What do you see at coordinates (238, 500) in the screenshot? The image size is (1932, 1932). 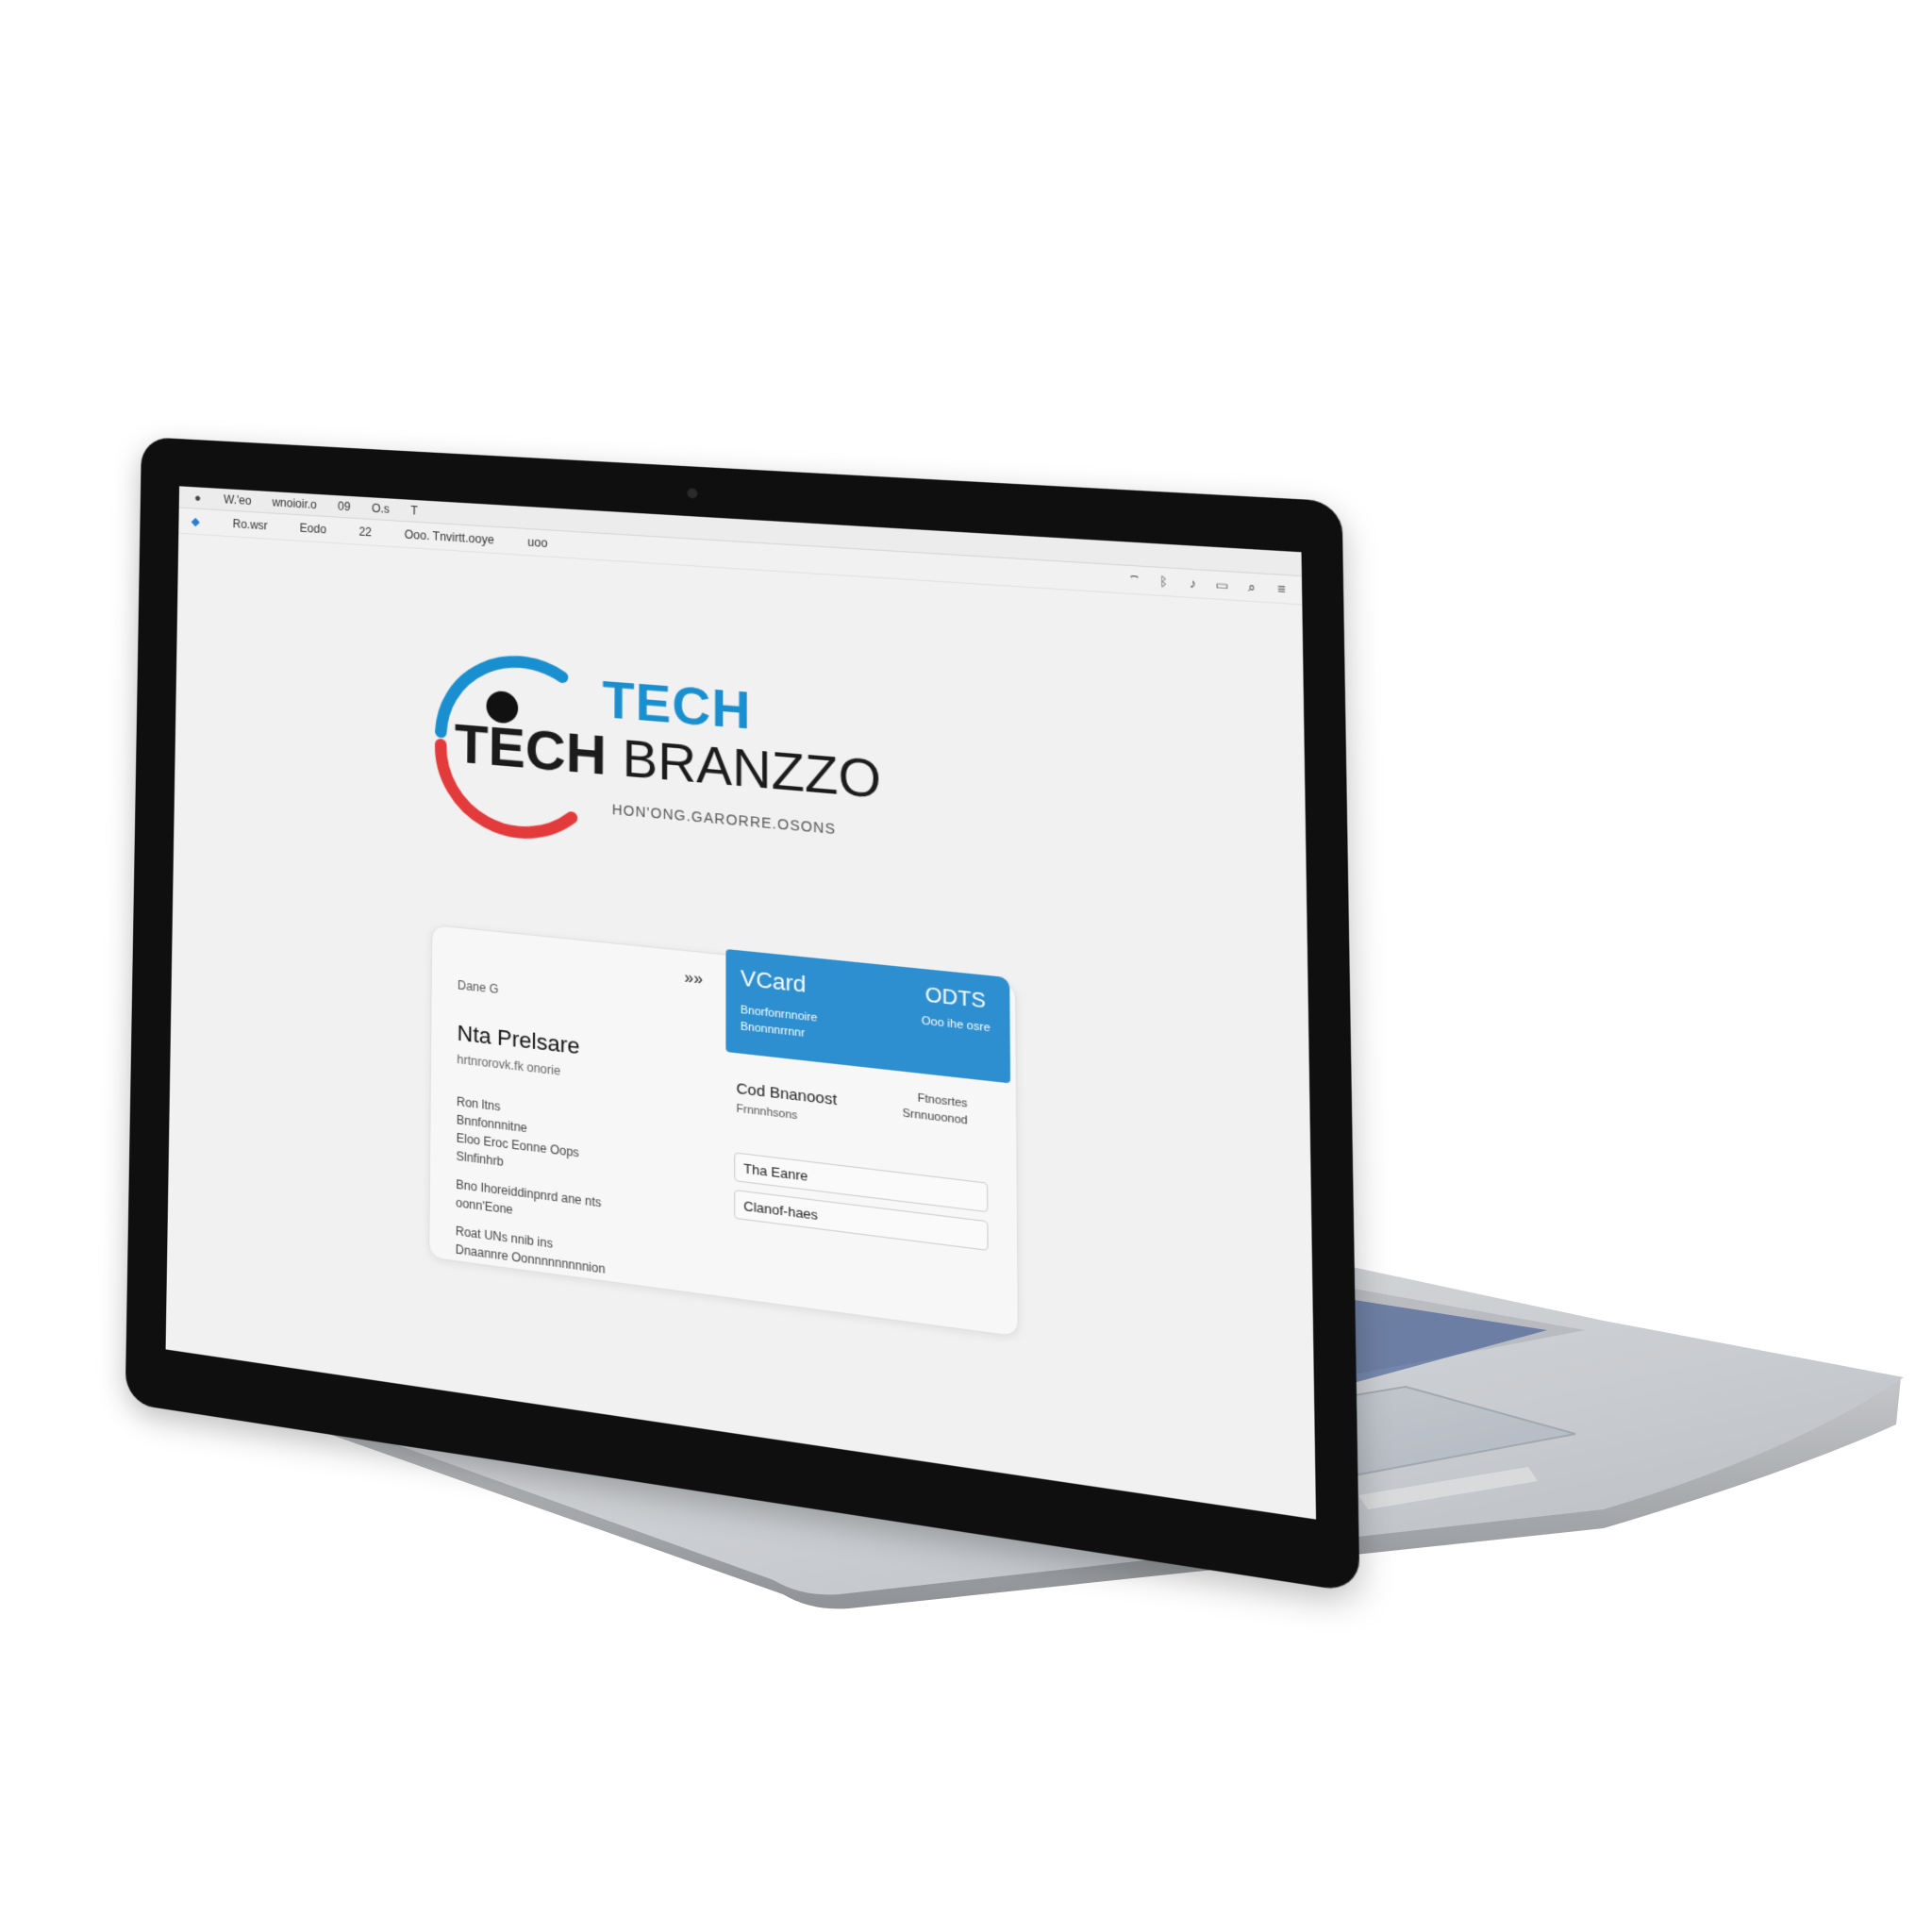 I see `menu-item: W.'eo` at bounding box center [238, 500].